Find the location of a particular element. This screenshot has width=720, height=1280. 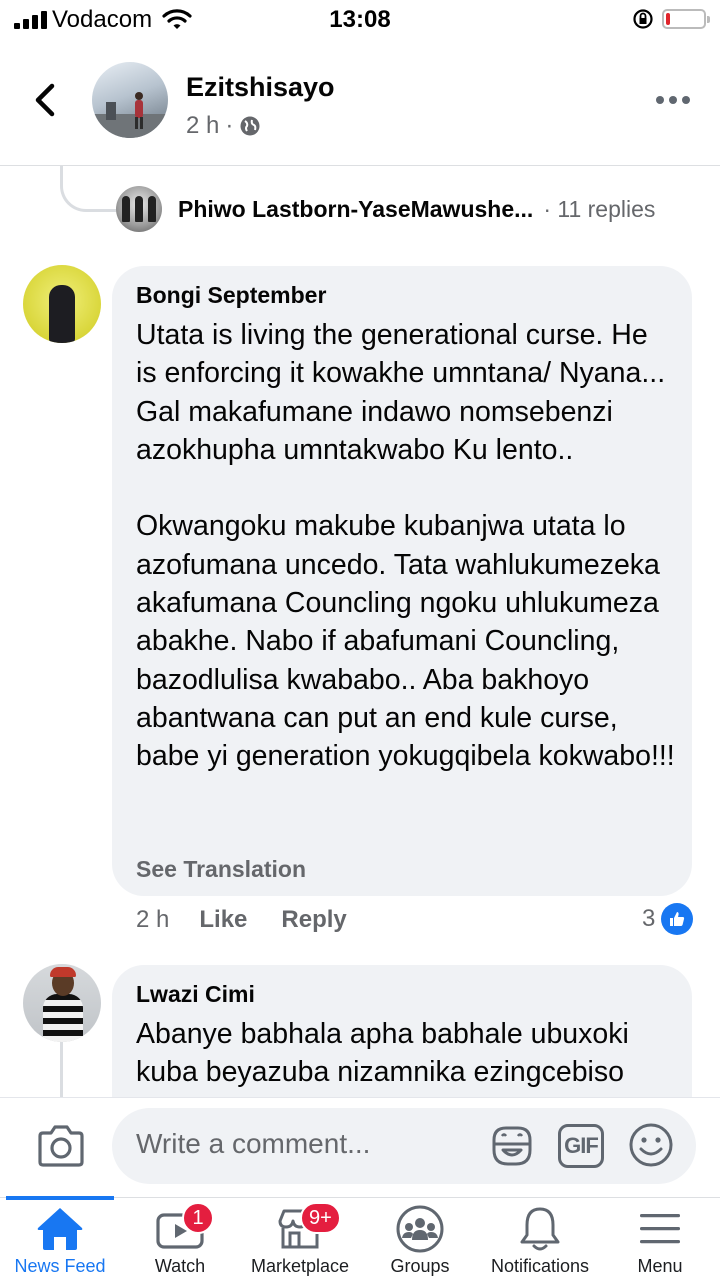

comment-input is located at coordinates (306, 1144).